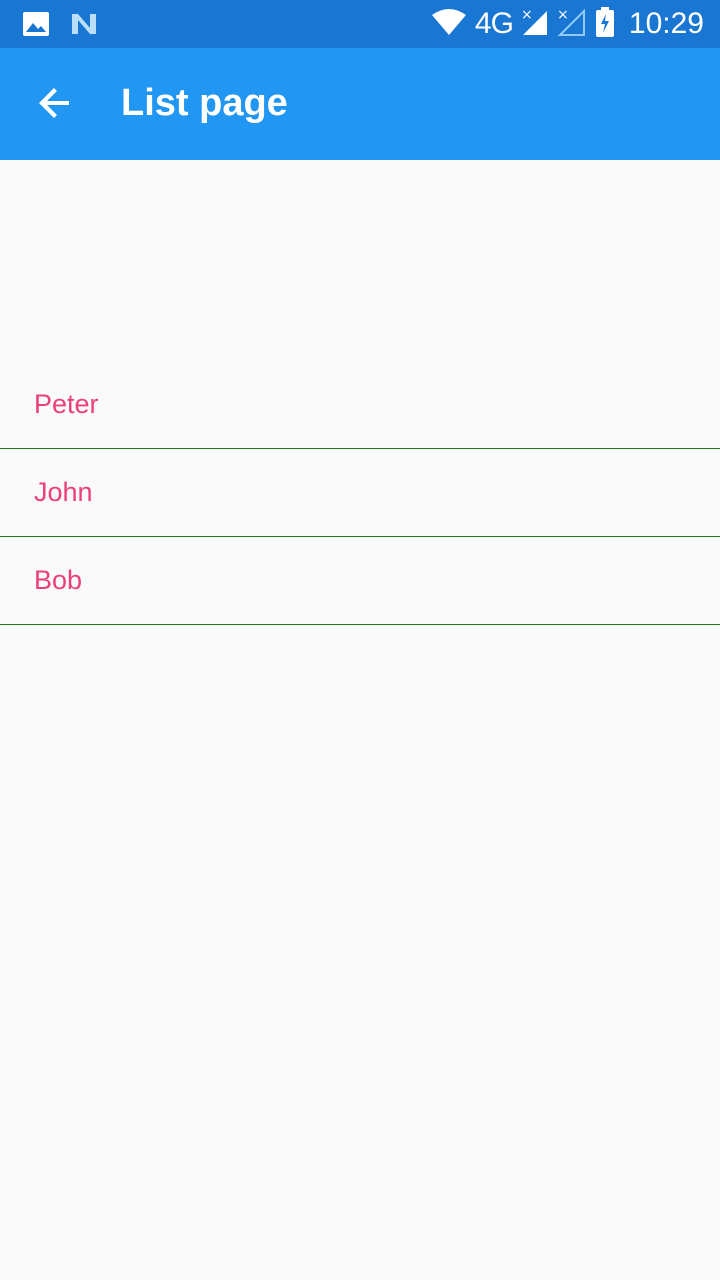 The height and width of the screenshot is (1280, 720). I want to click on n-icon, so click(84, 26).